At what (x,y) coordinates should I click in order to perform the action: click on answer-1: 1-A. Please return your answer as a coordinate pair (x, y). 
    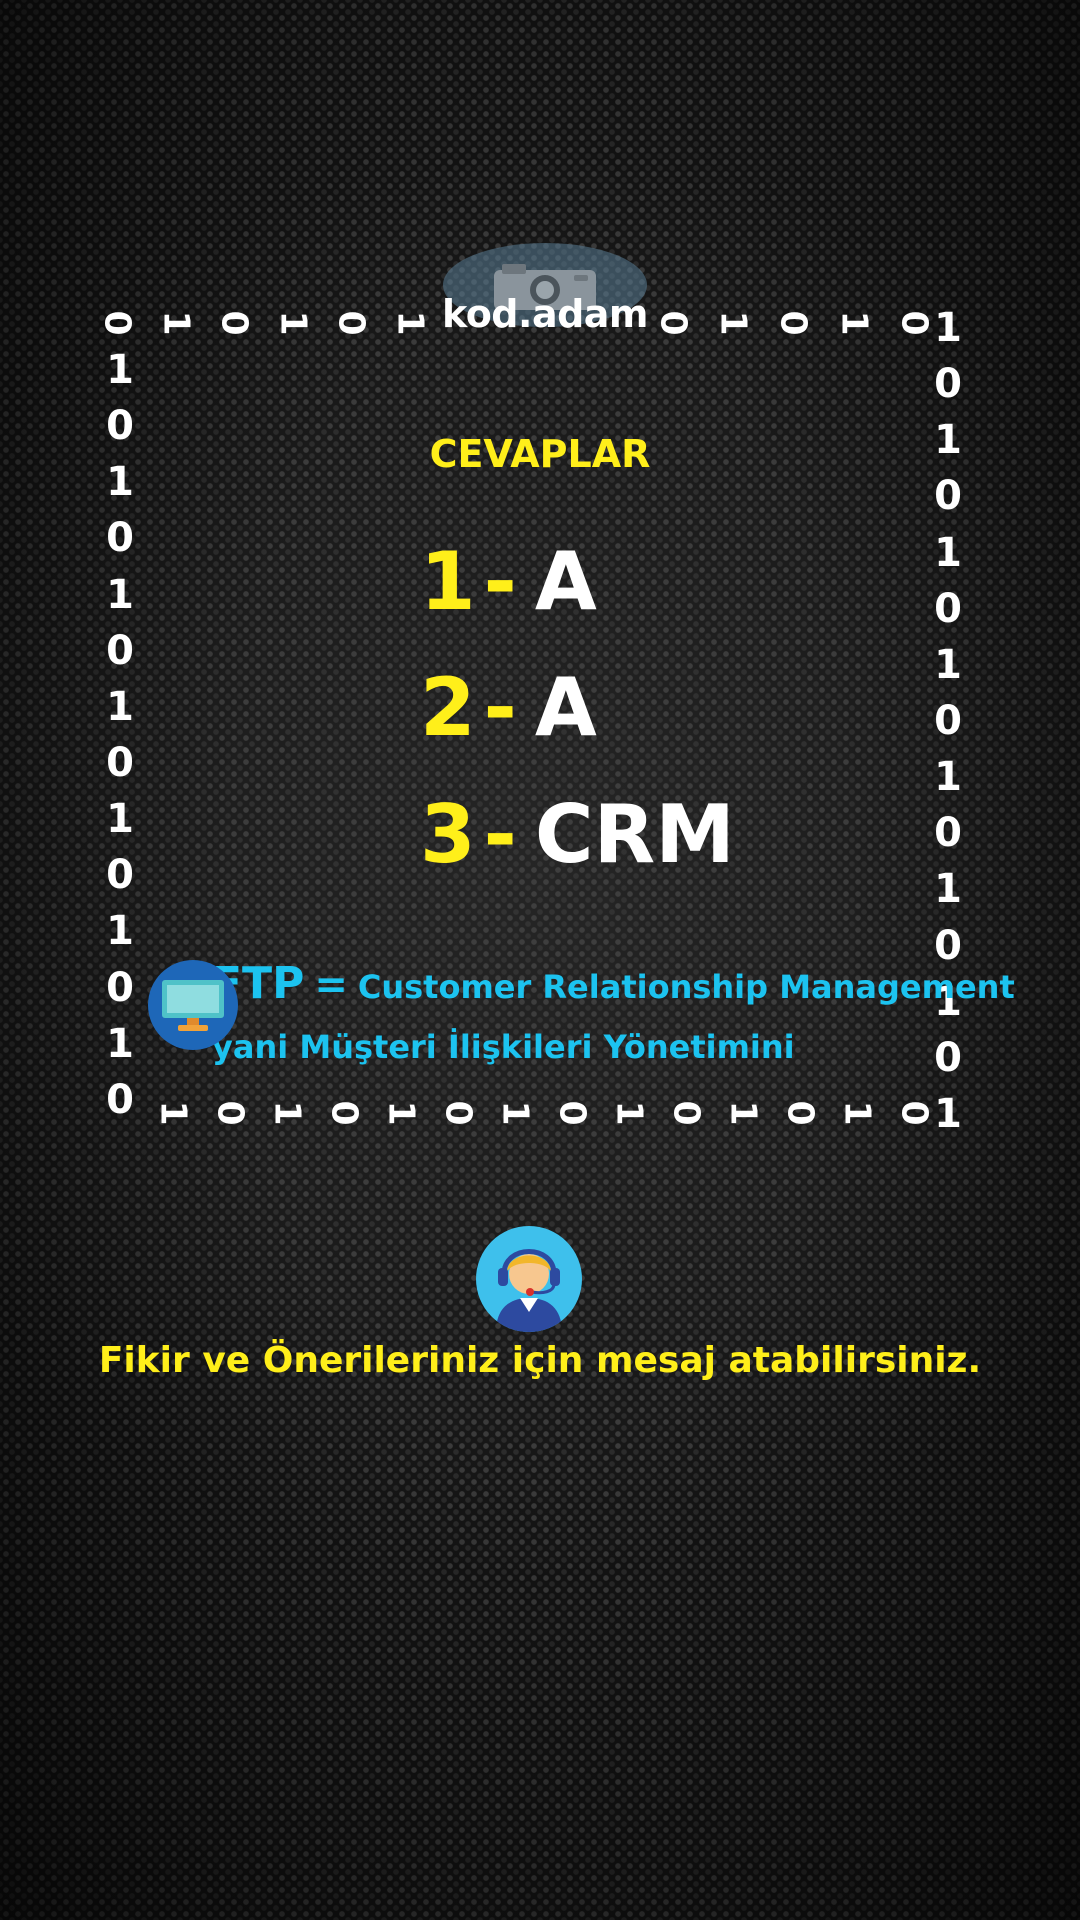
    Looking at the image, I should click on (508, 582).